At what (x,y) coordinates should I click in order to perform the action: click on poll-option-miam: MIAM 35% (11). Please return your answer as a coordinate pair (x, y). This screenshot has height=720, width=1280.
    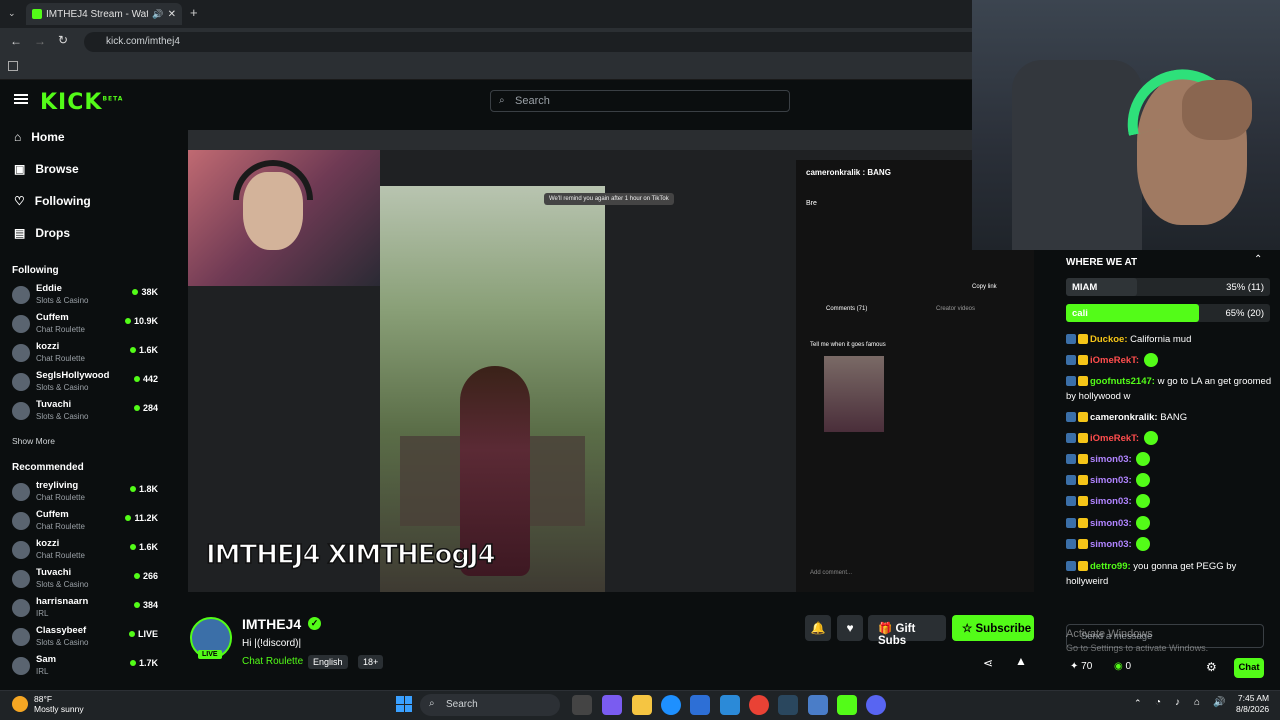
    Looking at the image, I should click on (1168, 287).